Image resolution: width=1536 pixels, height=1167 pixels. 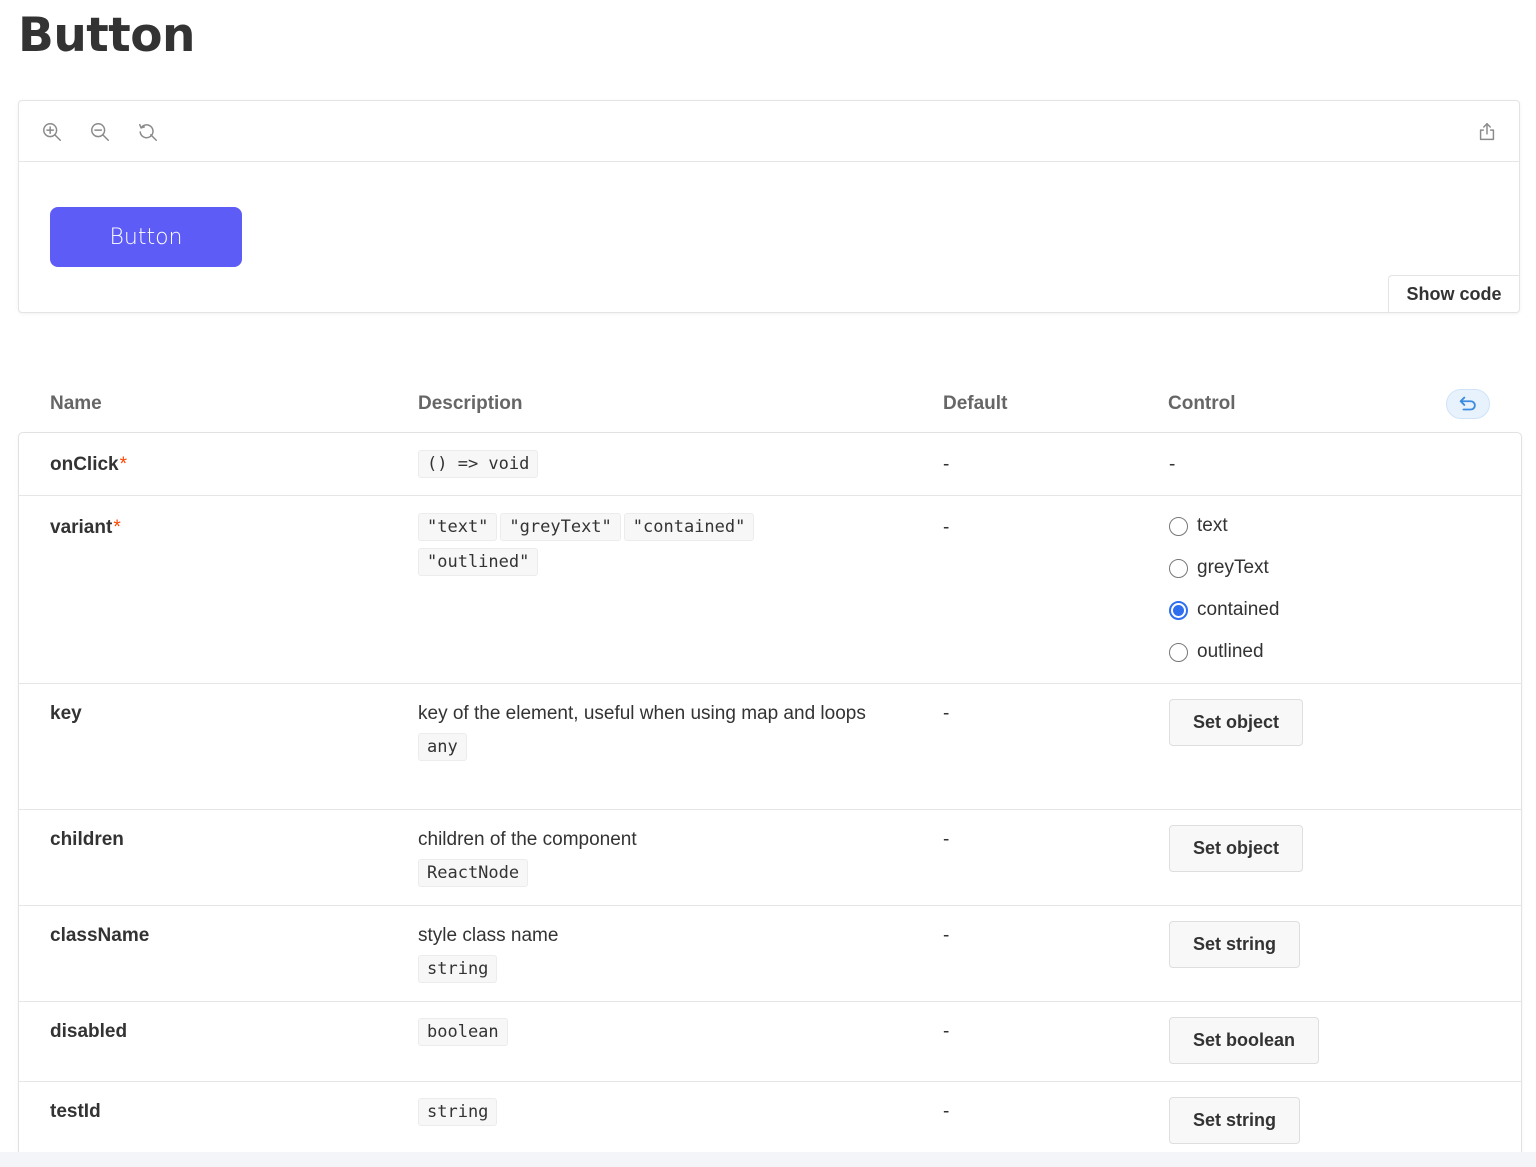 I want to click on reset-controls-button, so click(x=1468, y=404).